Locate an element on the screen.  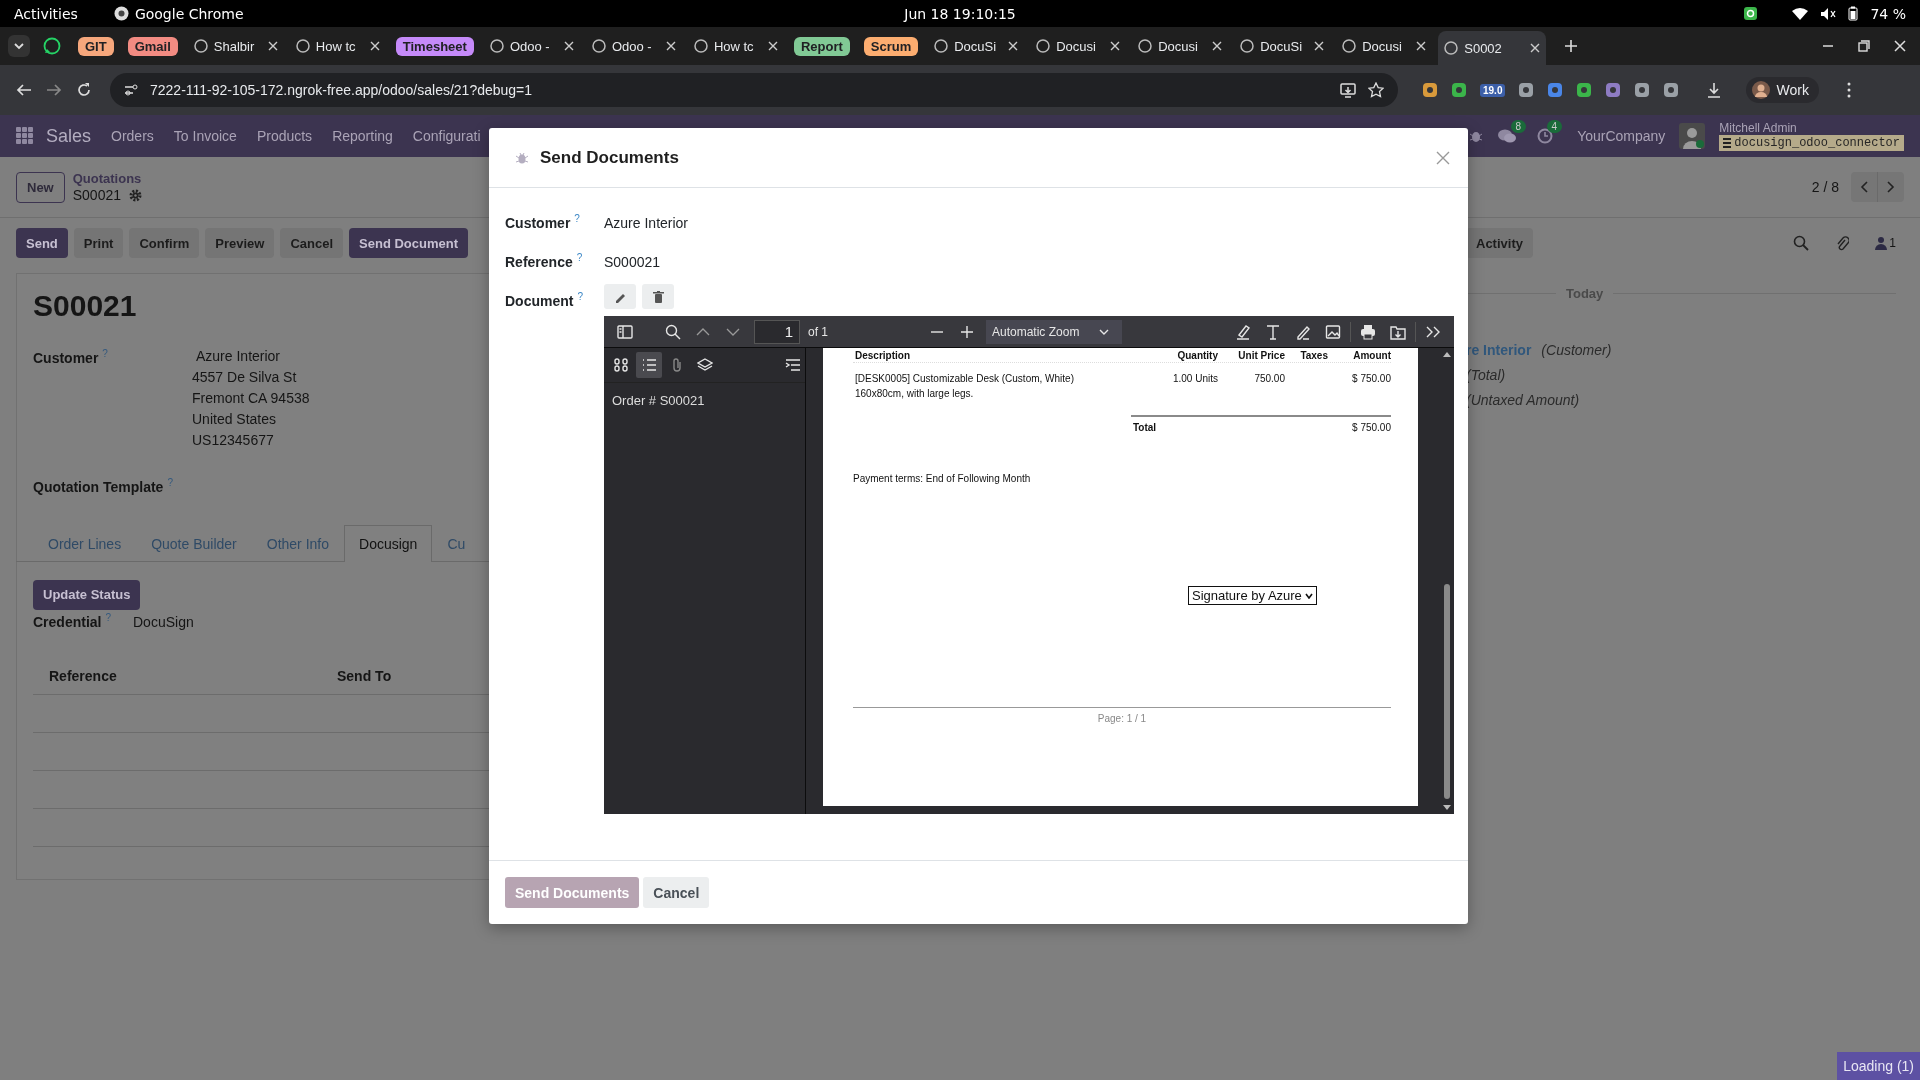
text-icon is located at coordinates (1273, 331).